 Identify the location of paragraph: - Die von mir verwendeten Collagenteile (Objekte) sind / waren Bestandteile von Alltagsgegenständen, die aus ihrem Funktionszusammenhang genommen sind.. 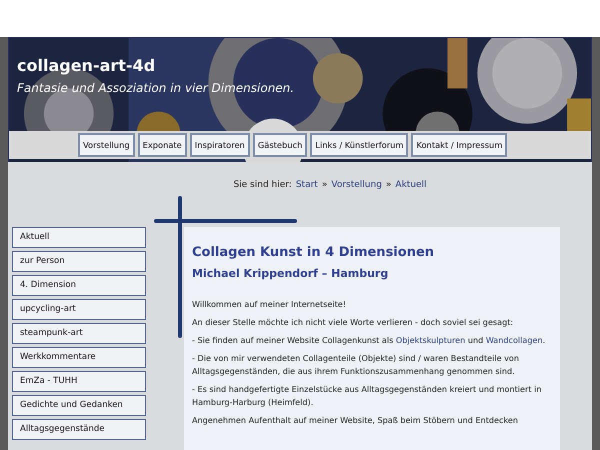
(356, 365).